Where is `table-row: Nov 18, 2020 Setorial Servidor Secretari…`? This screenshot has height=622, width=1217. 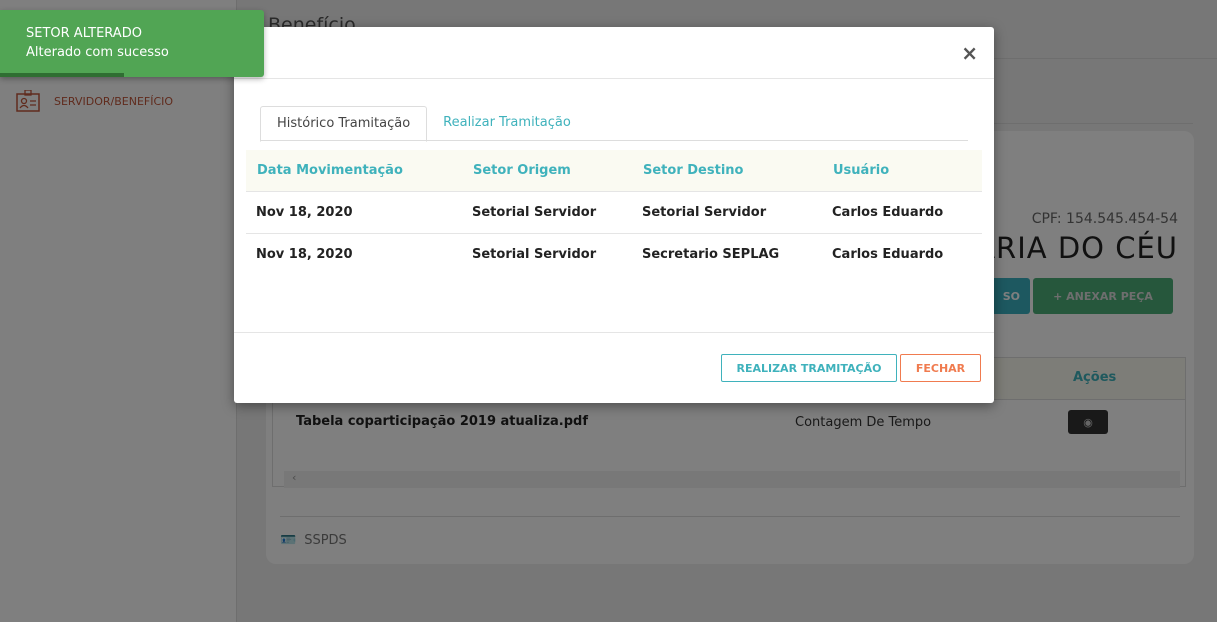 table-row: Nov 18, 2020 Setorial Servidor Secretari… is located at coordinates (614, 255).